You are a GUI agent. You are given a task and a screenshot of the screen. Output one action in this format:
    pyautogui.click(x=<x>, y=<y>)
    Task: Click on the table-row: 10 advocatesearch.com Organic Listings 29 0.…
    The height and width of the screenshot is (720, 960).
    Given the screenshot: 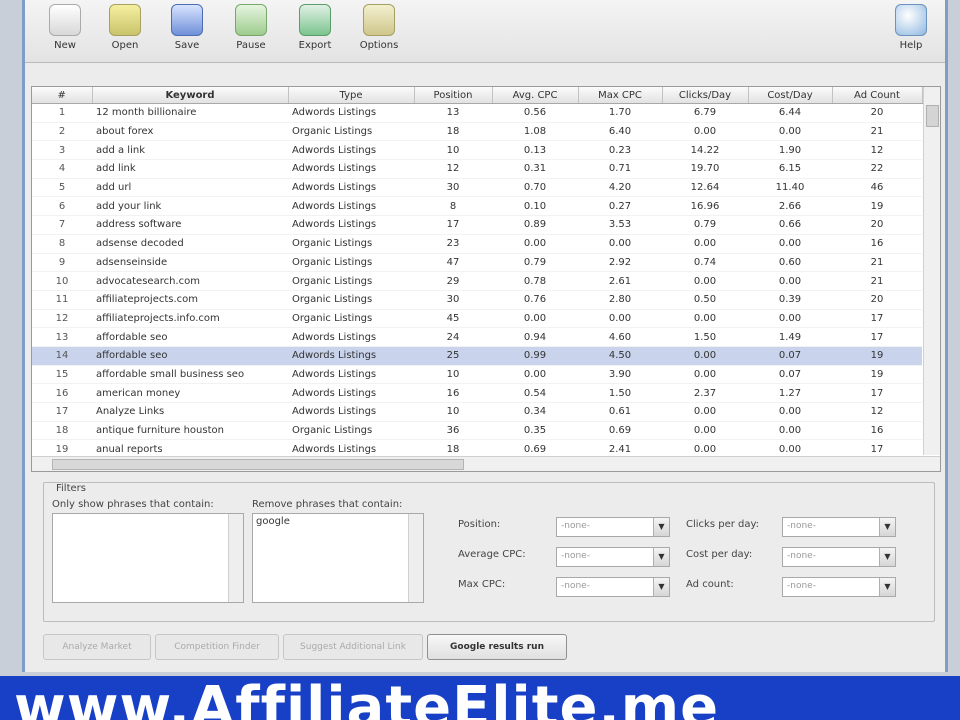 What is the action you would take?
    pyautogui.click(x=477, y=281)
    